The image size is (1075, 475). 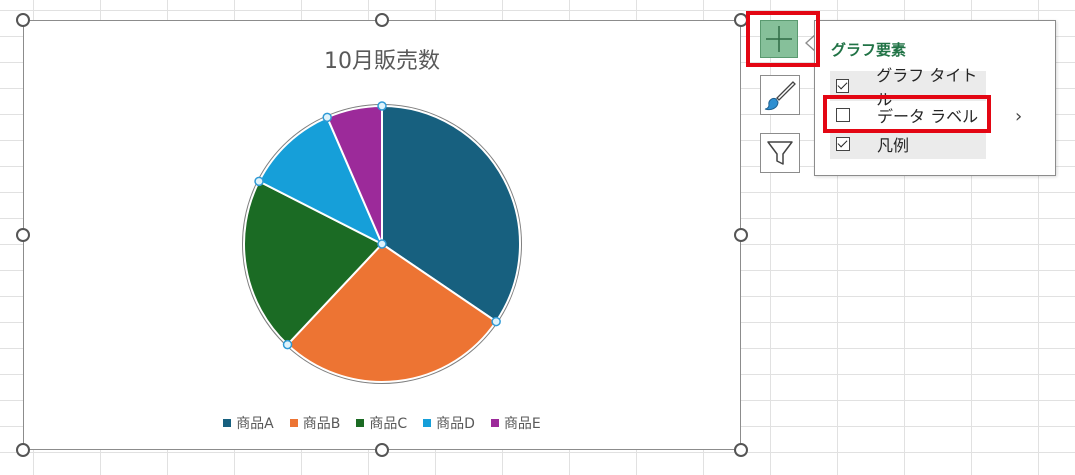 What do you see at coordinates (382, 20) in the screenshot?
I see `resize-handle-top` at bounding box center [382, 20].